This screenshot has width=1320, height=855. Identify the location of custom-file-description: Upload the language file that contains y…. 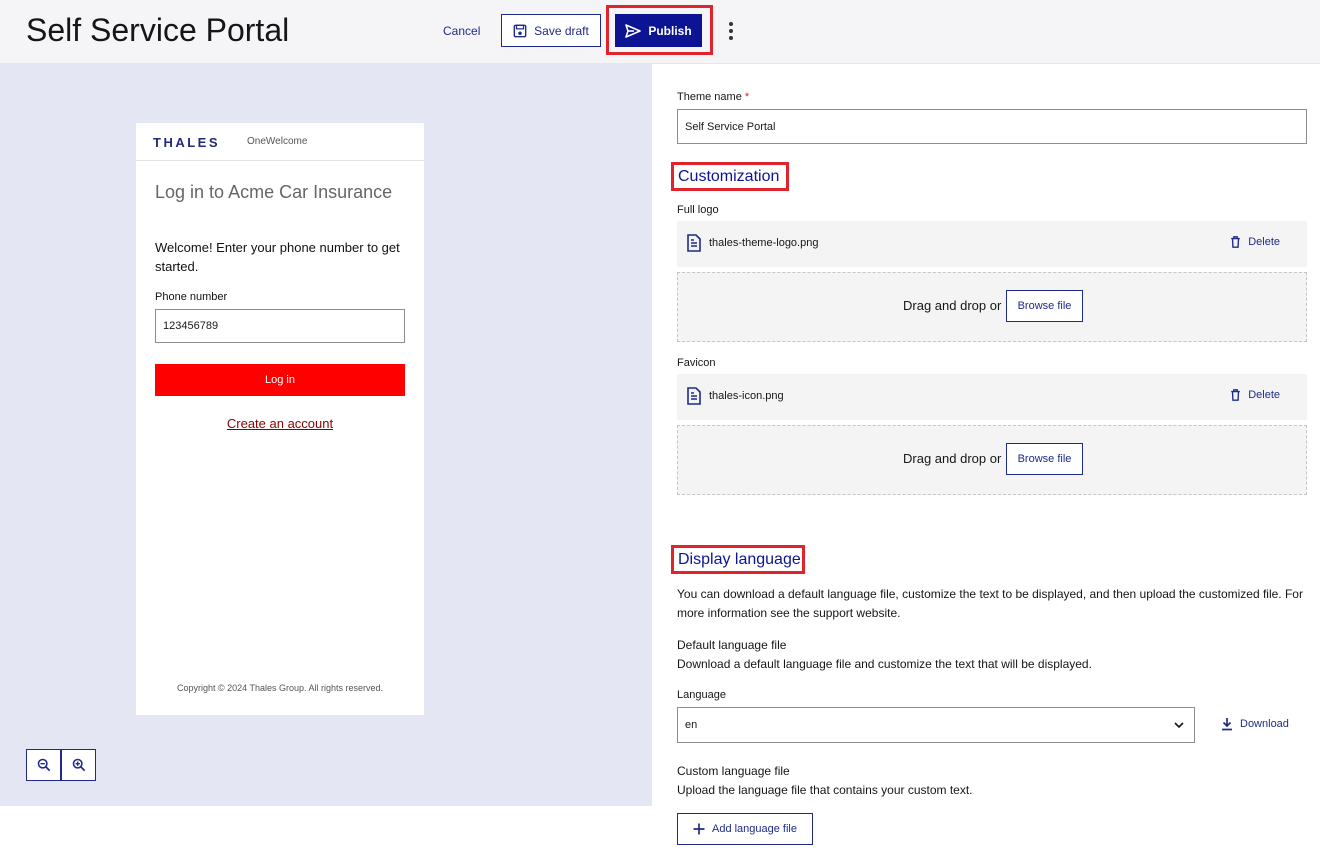
(825, 790).